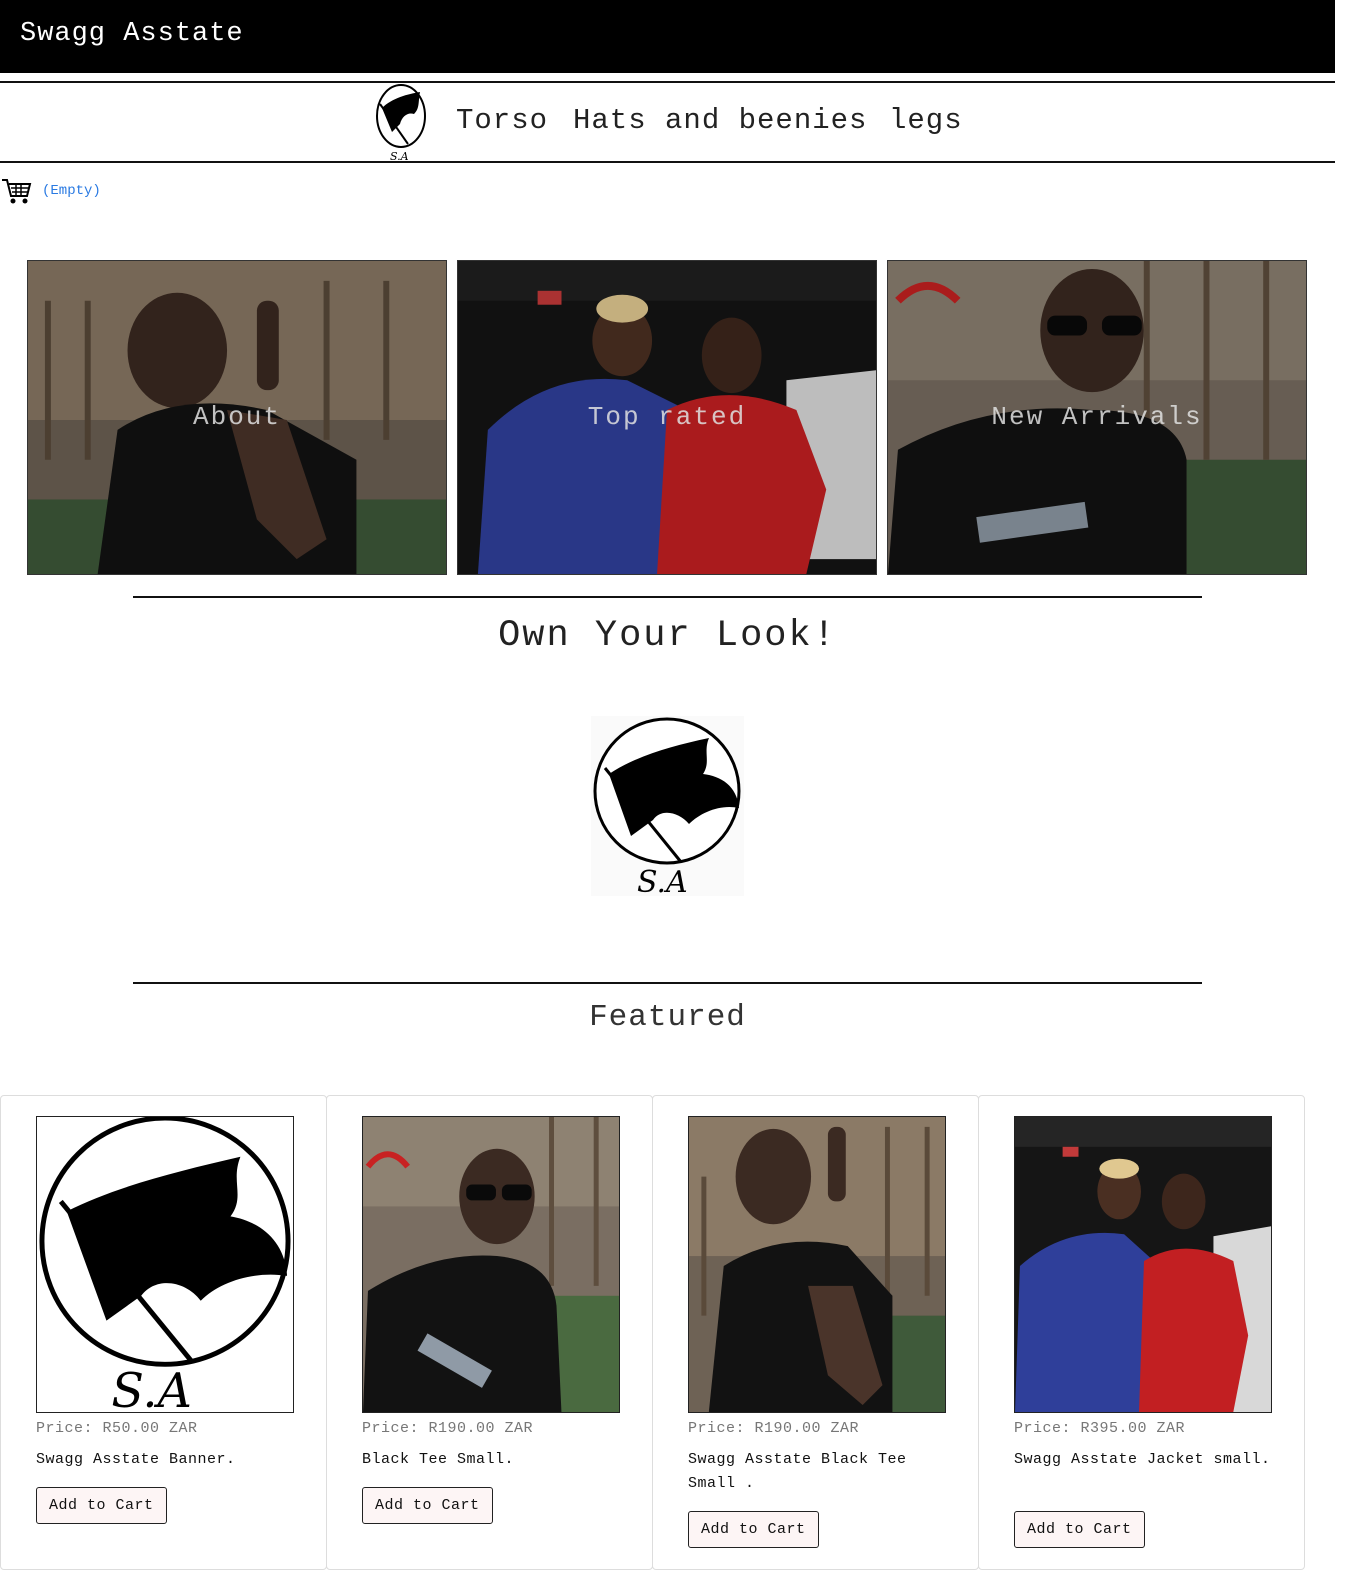 This screenshot has height=1584, width=1364. Describe the element at coordinates (165, 1264) in the screenshot. I see `product-image: S.A` at that location.